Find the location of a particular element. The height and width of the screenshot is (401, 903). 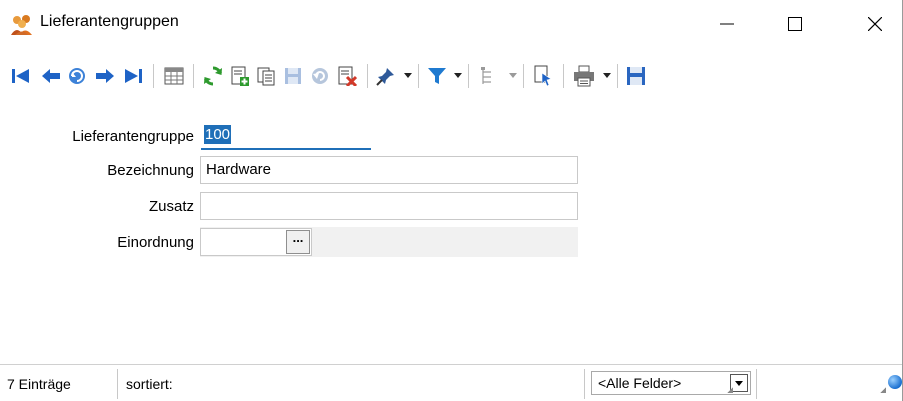

first-record-button is located at coordinates (21, 76).